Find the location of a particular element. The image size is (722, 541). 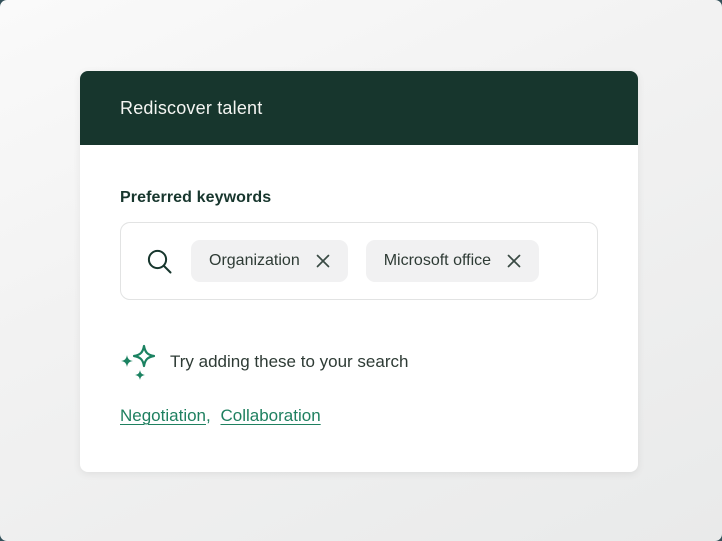

suggestion-row: Try adding these to your search is located at coordinates (359, 362).